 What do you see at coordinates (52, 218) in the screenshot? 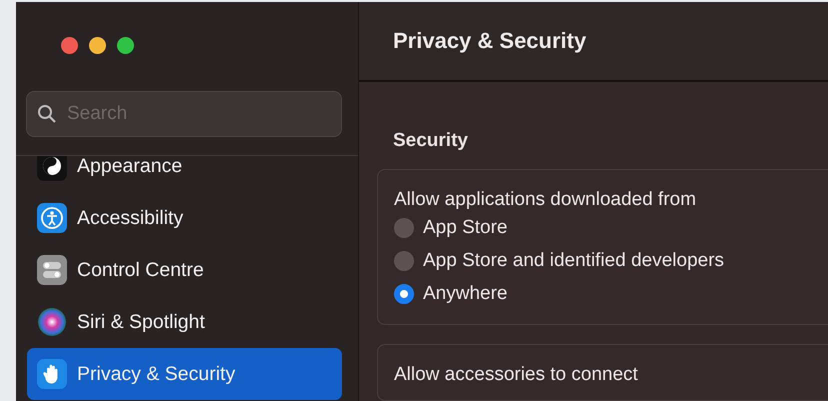
I see `accessibility-icon` at bounding box center [52, 218].